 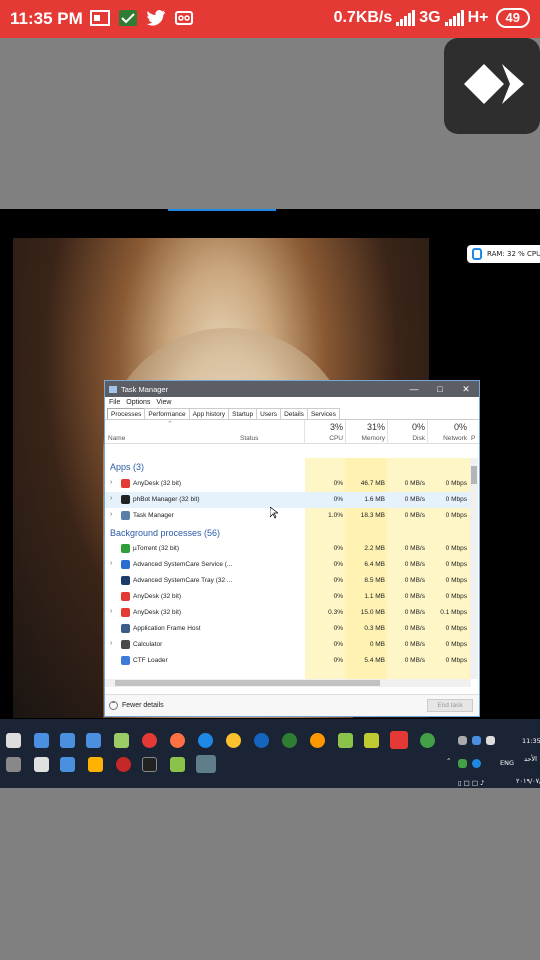 What do you see at coordinates (507, 763) in the screenshot?
I see `language-indicator: ENG` at bounding box center [507, 763].